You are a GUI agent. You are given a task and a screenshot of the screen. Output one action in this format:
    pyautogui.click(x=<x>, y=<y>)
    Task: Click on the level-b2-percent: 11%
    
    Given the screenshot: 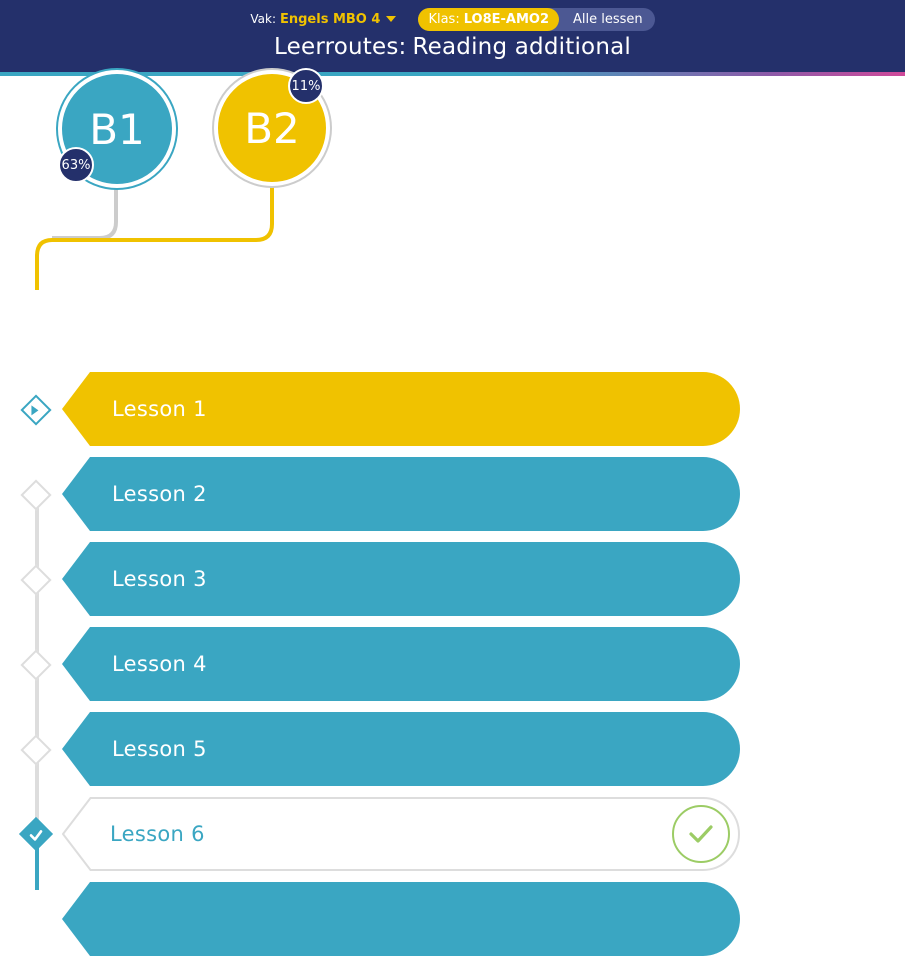 What is the action you would take?
    pyautogui.click(x=306, y=86)
    